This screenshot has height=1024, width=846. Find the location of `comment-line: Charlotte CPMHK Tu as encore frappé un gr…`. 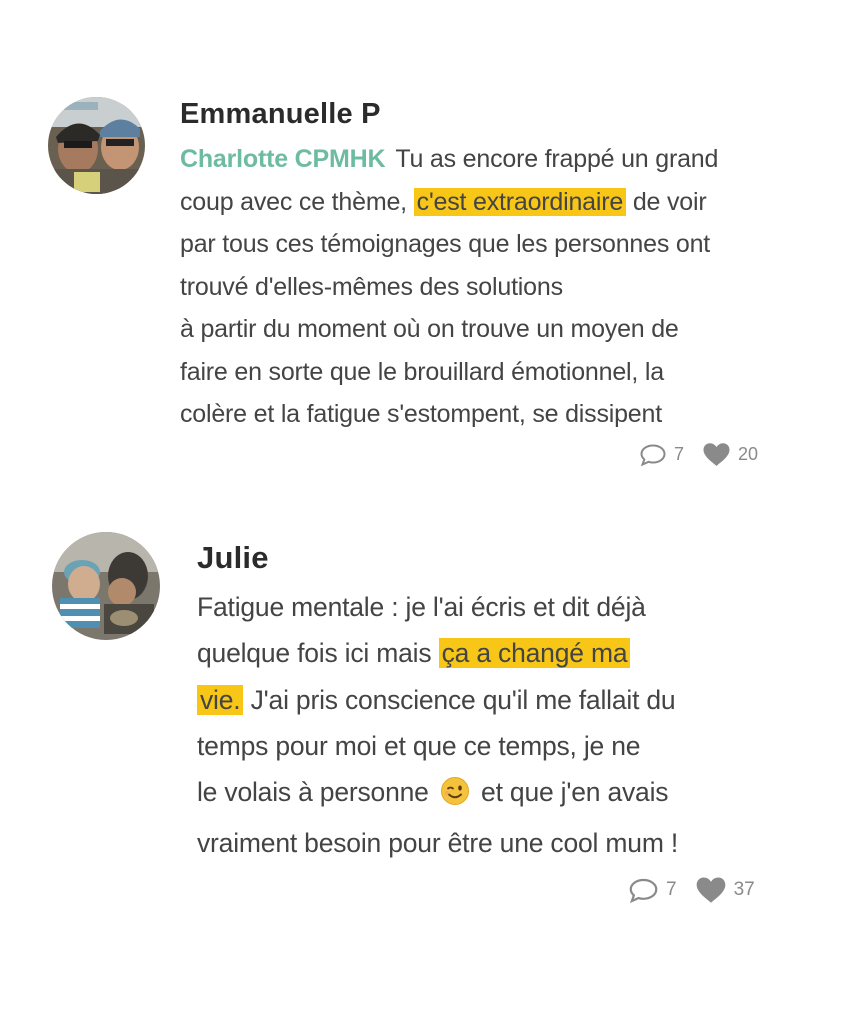

comment-line: Charlotte CPMHK Tu as encore frappé un gr… is located at coordinates (449, 159).